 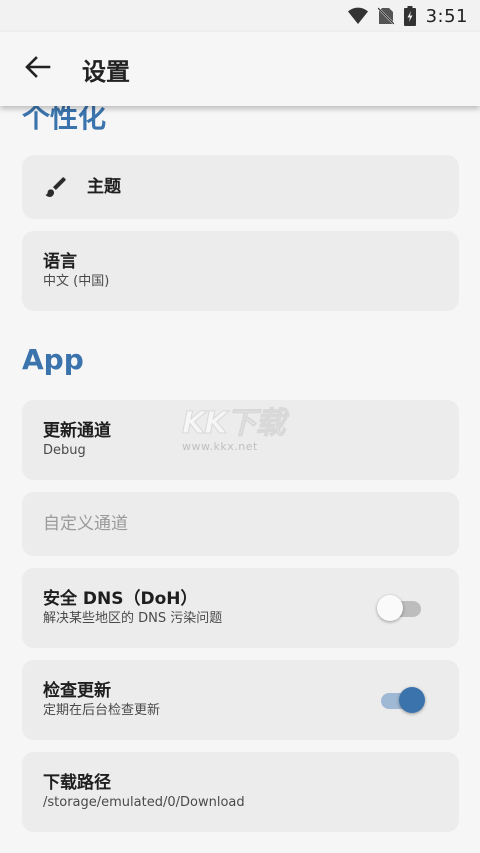 What do you see at coordinates (53, 359) in the screenshot?
I see `section-title-app: App` at bounding box center [53, 359].